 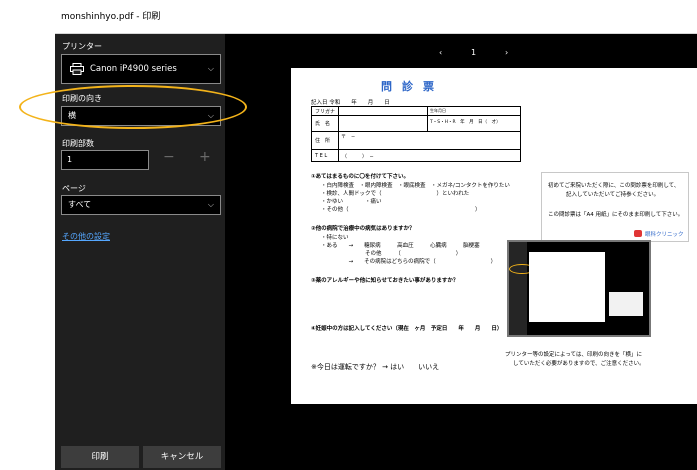 What do you see at coordinates (205, 157) in the screenshot?
I see `increment-button: +` at bounding box center [205, 157].